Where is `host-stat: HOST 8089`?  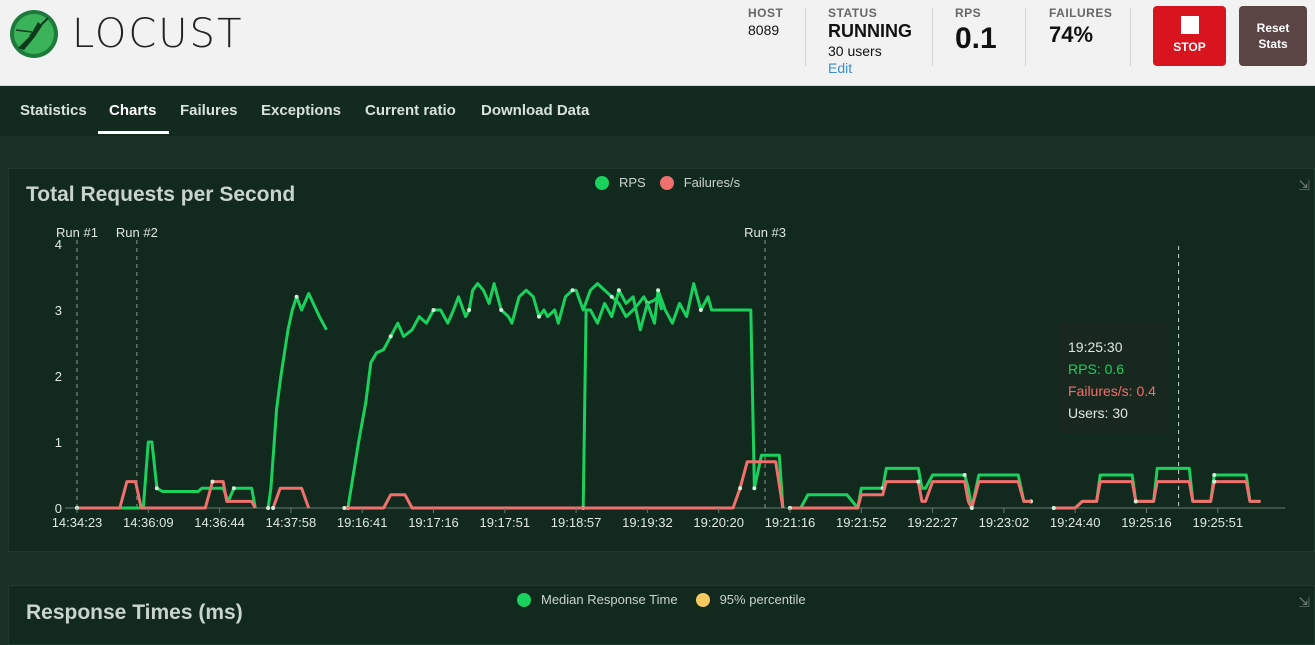
host-stat: HOST 8089 is located at coordinates (765, 22).